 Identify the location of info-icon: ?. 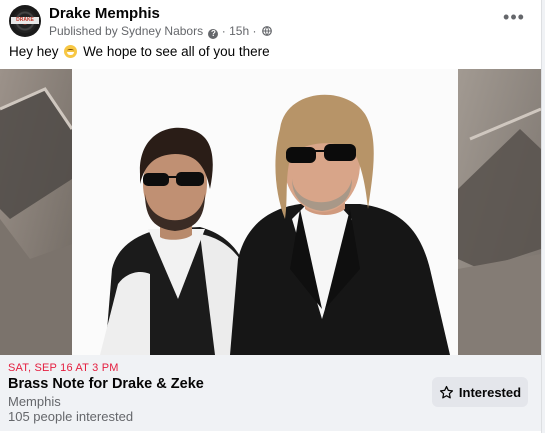
(213, 34).